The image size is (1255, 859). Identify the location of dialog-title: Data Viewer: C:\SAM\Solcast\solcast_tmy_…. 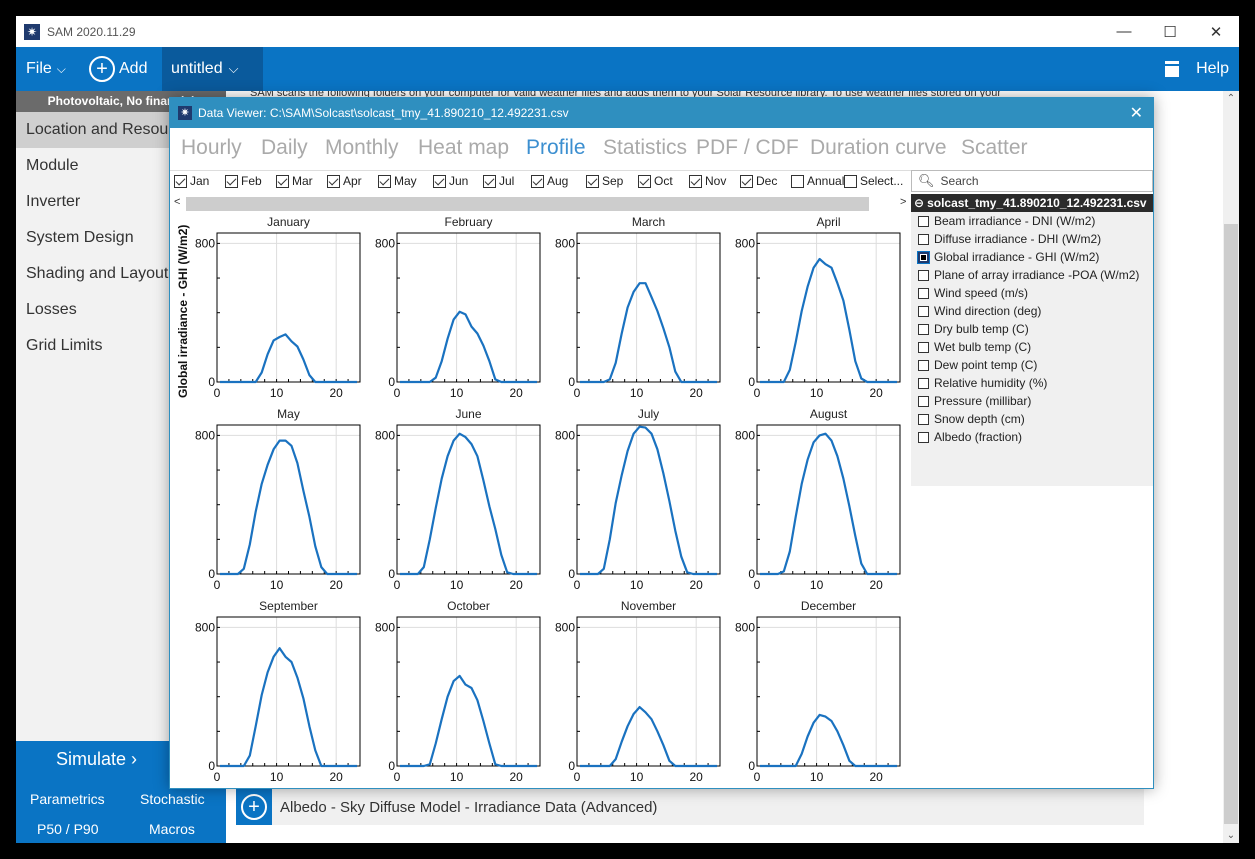
(383, 113).